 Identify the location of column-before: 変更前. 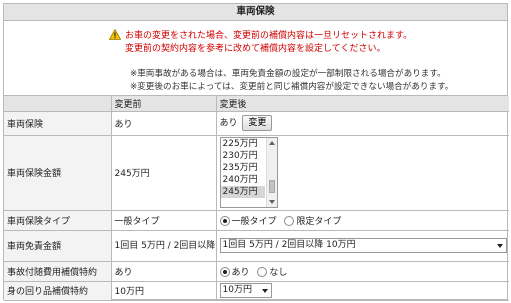
(164, 104).